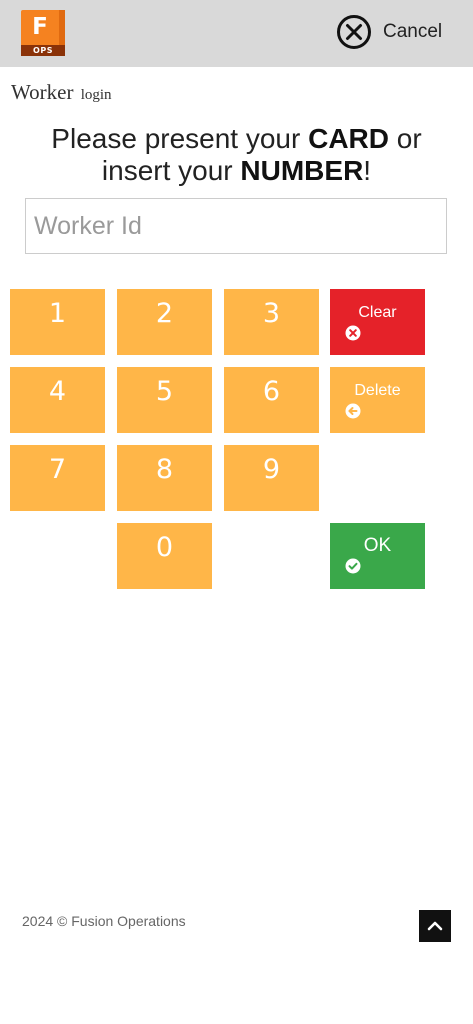 The width and height of the screenshot is (473, 1024). I want to click on cancel-button: Cancel, so click(389, 32).